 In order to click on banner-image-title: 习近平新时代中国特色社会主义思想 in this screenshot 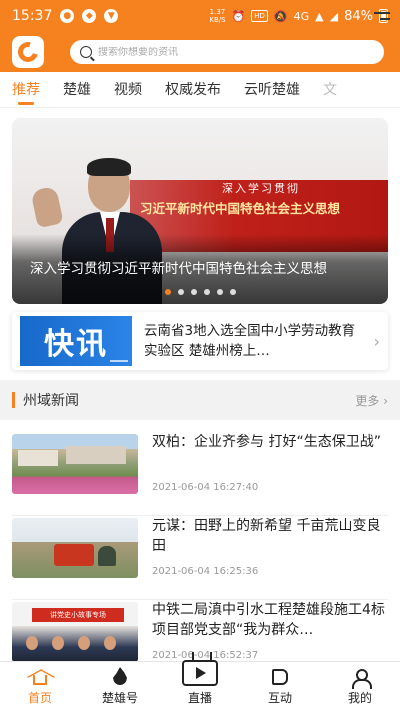, I will do `click(240, 208)`.